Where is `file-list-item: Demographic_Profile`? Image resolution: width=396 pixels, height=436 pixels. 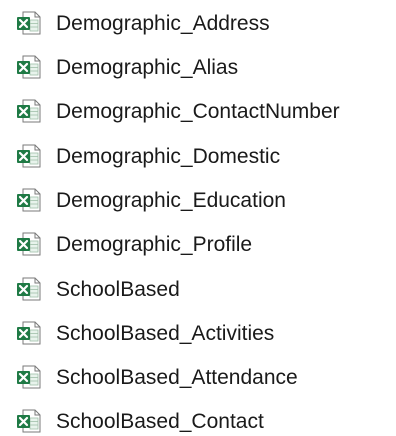 file-list-item: Demographic_Profile is located at coordinates (134, 244).